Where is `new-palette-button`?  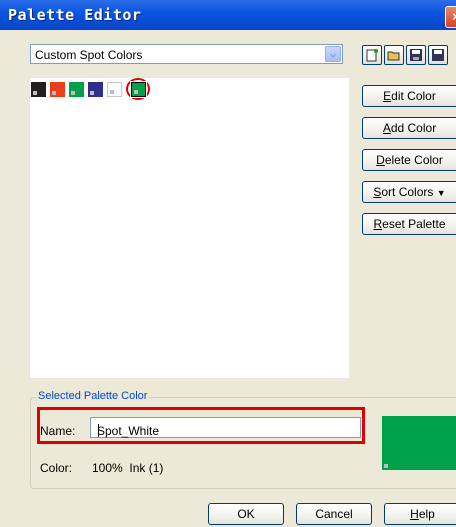
new-palette-button is located at coordinates (372, 55).